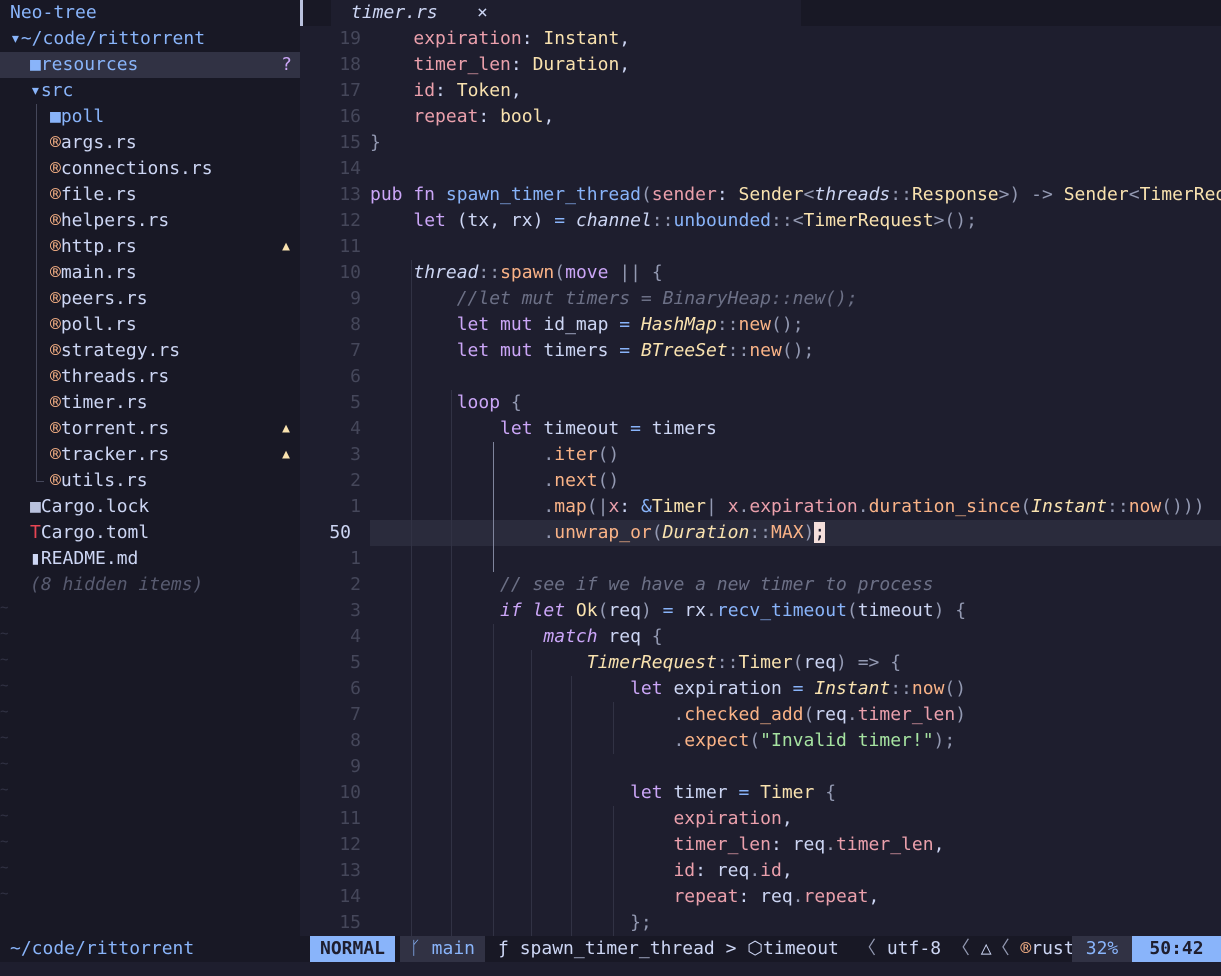 The width and height of the screenshot is (1221, 976). What do you see at coordinates (55, 116) in the screenshot?
I see `folder-icon: ■` at bounding box center [55, 116].